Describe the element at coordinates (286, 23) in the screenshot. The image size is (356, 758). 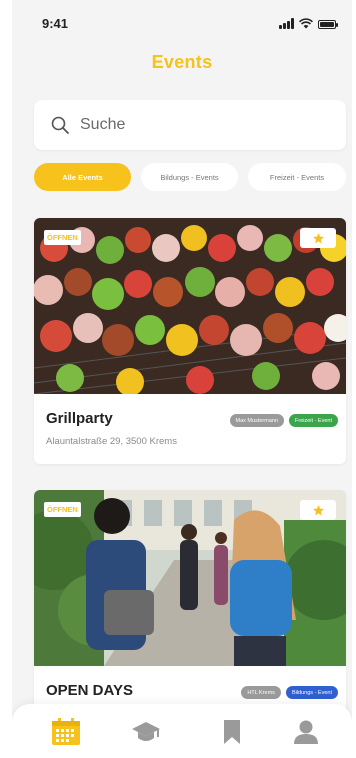
I see `signal-icon` at that location.